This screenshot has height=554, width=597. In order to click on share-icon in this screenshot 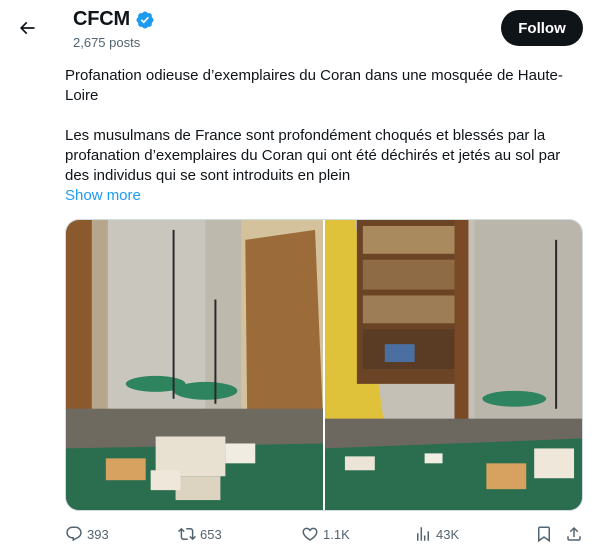, I will do `click(574, 533)`.